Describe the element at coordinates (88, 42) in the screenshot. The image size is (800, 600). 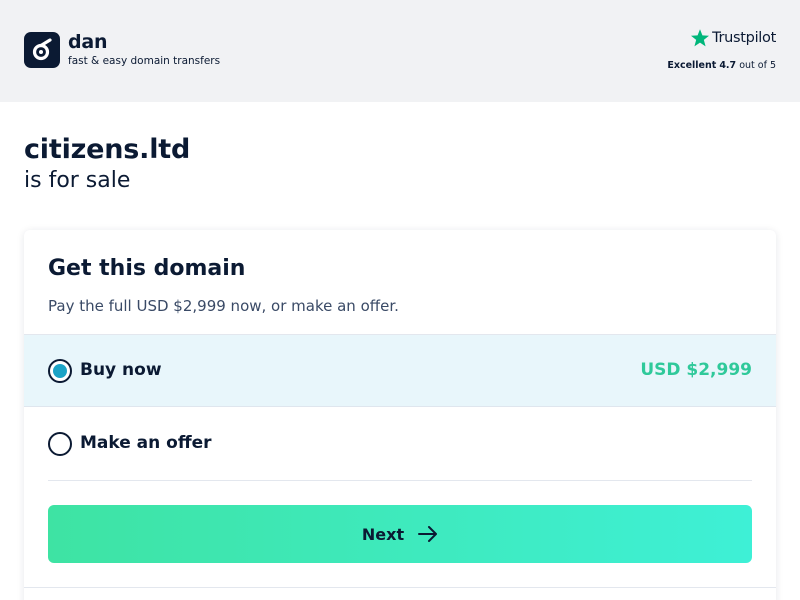
I see `brand-name: dan` at that location.